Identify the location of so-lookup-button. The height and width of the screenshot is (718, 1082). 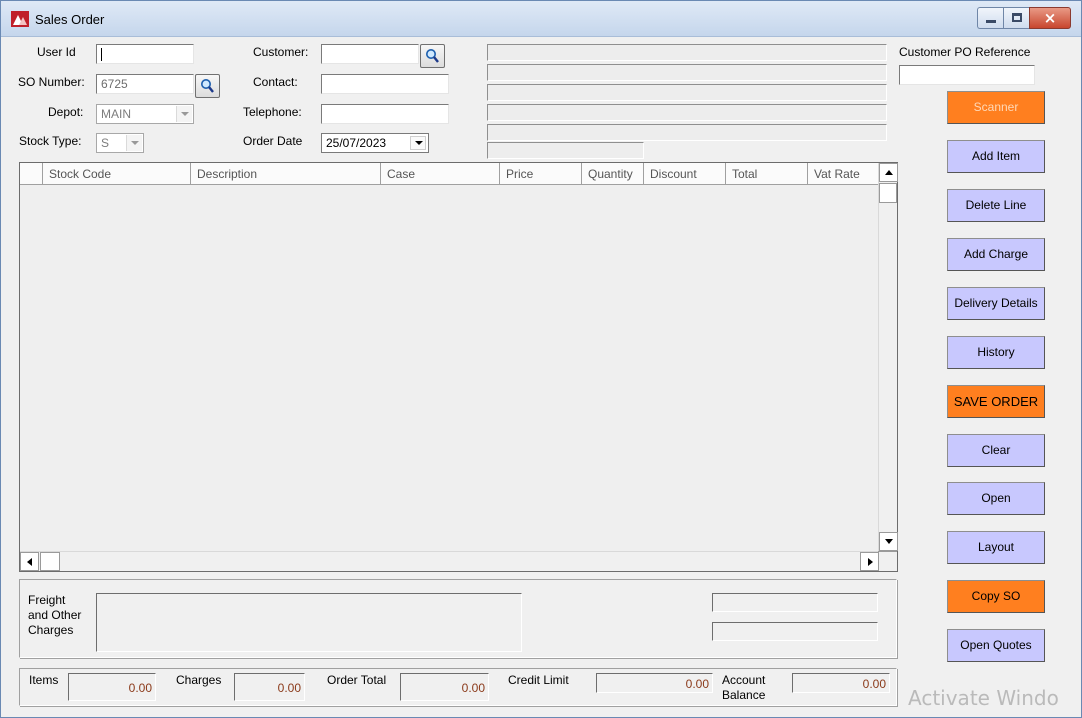
(207, 86).